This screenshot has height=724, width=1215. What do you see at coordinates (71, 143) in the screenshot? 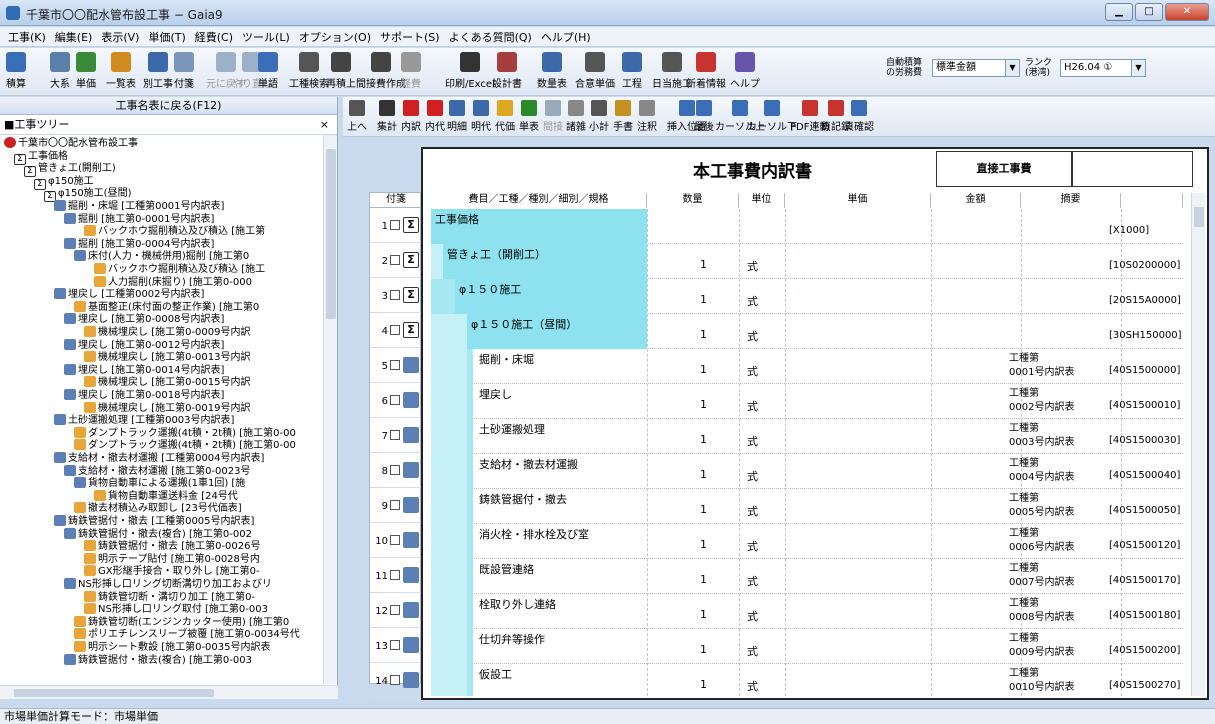
I see `tree-node: 千葉市〇〇配水管布設工事` at bounding box center [71, 143].